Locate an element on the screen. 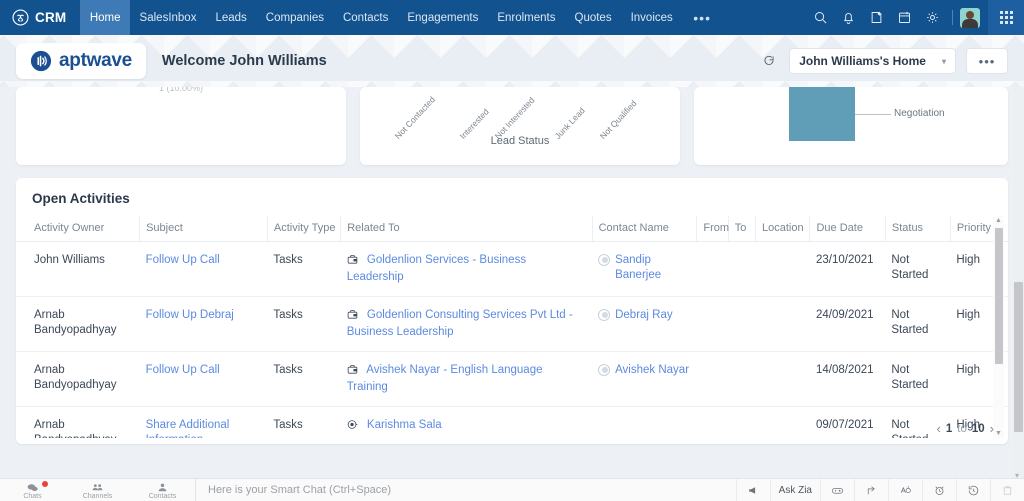 This screenshot has width=1024, height=501. settings-gear-icon is located at coordinates (932, 17).